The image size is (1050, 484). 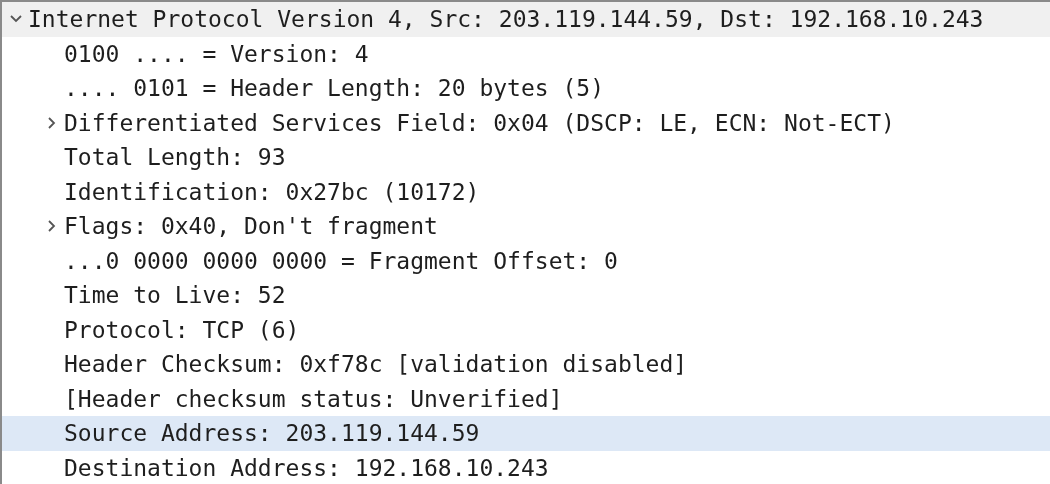 I want to click on tree-row: [Header checksum status: Unverified], so click(x=526, y=398).